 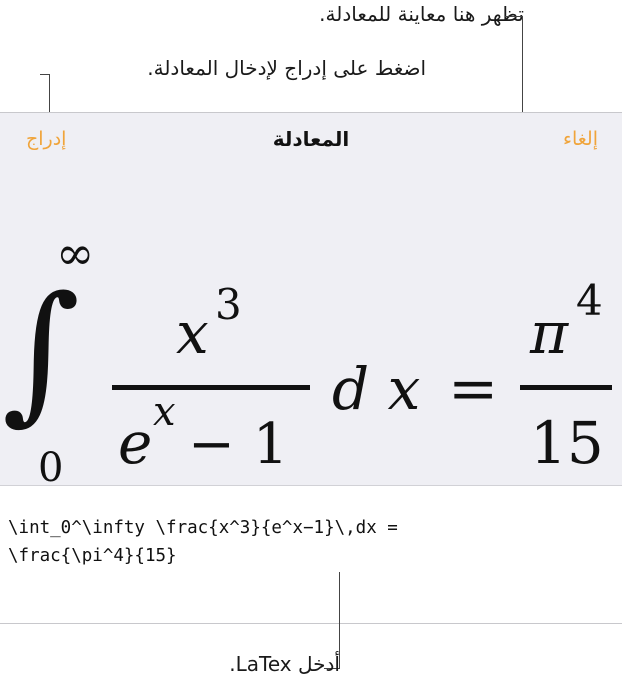 I want to click on dialog-nav-bar: إدراج المعادلة إلغاء, so click(x=311, y=143).